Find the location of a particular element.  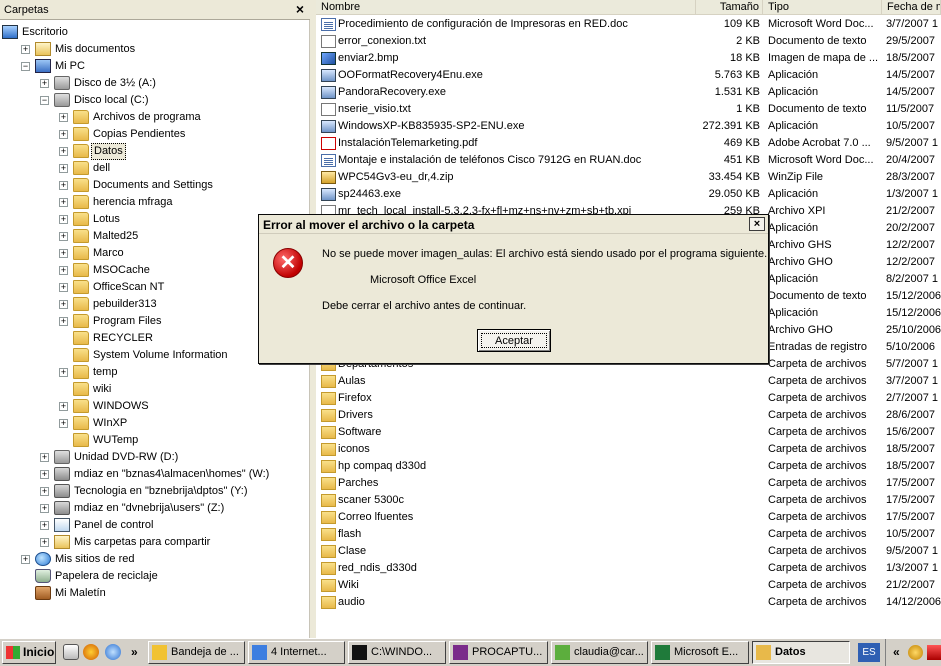

show-desktop-icon is located at coordinates (71, 652).